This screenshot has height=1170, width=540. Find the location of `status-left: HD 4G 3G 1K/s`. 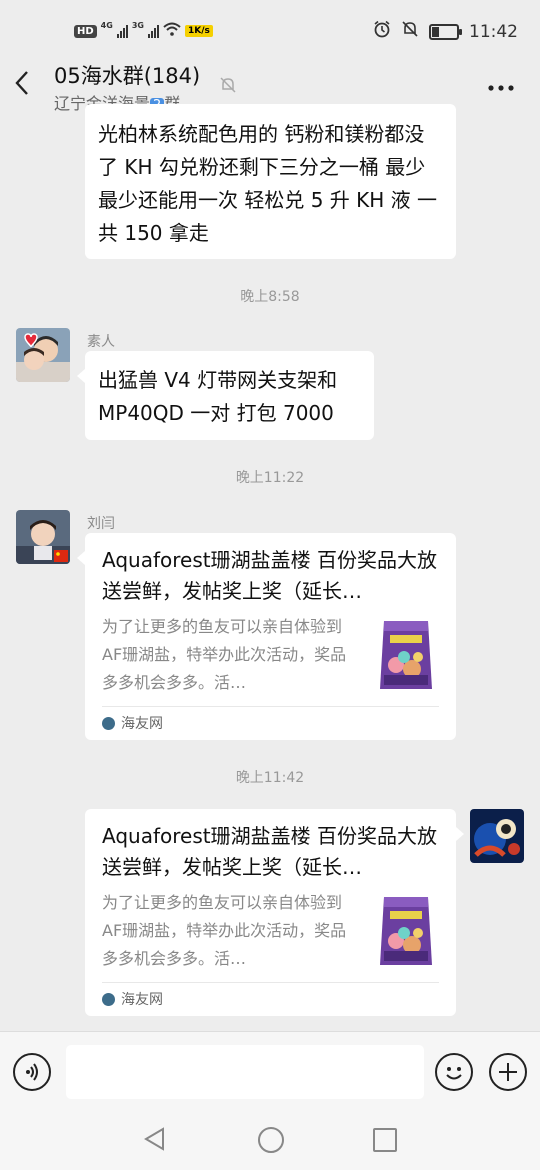

status-left: HD 4G 3G 1K/s is located at coordinates (143, 30).